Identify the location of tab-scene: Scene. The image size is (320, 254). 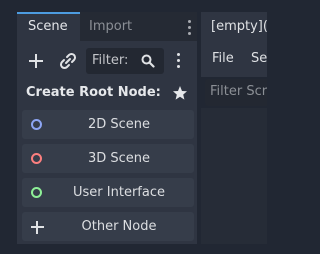
(48, 26).